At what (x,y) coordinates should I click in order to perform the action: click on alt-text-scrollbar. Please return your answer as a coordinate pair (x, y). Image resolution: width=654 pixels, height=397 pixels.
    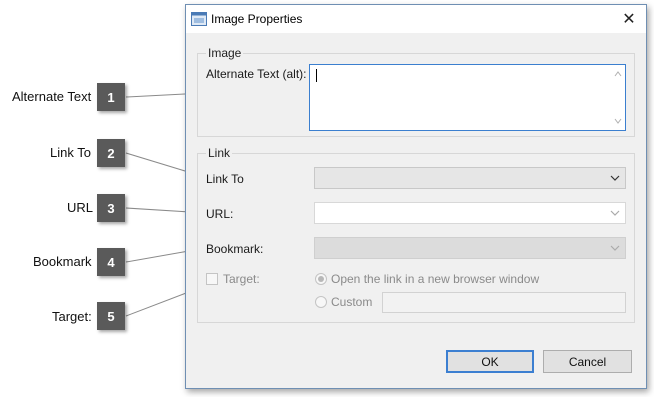
    Looking at the image, I should click on (618, 97).